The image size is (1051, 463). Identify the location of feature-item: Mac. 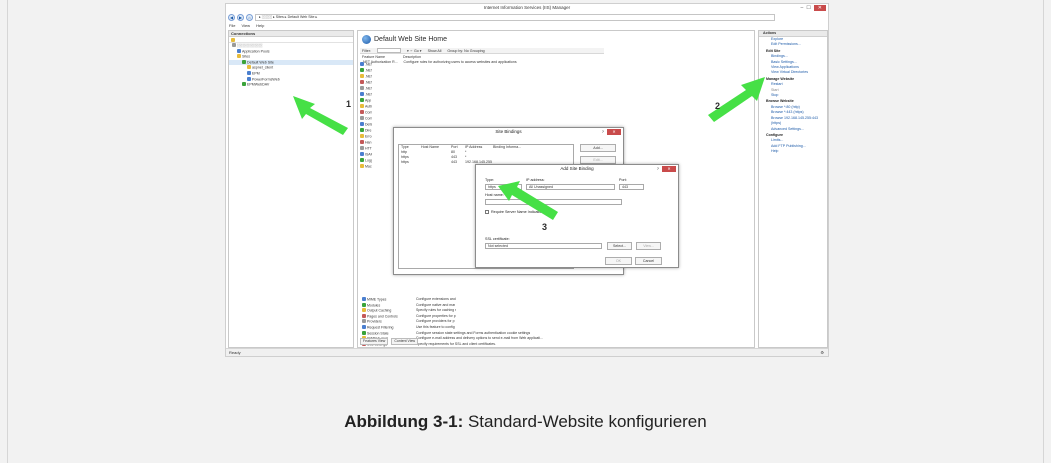
(366, 167).